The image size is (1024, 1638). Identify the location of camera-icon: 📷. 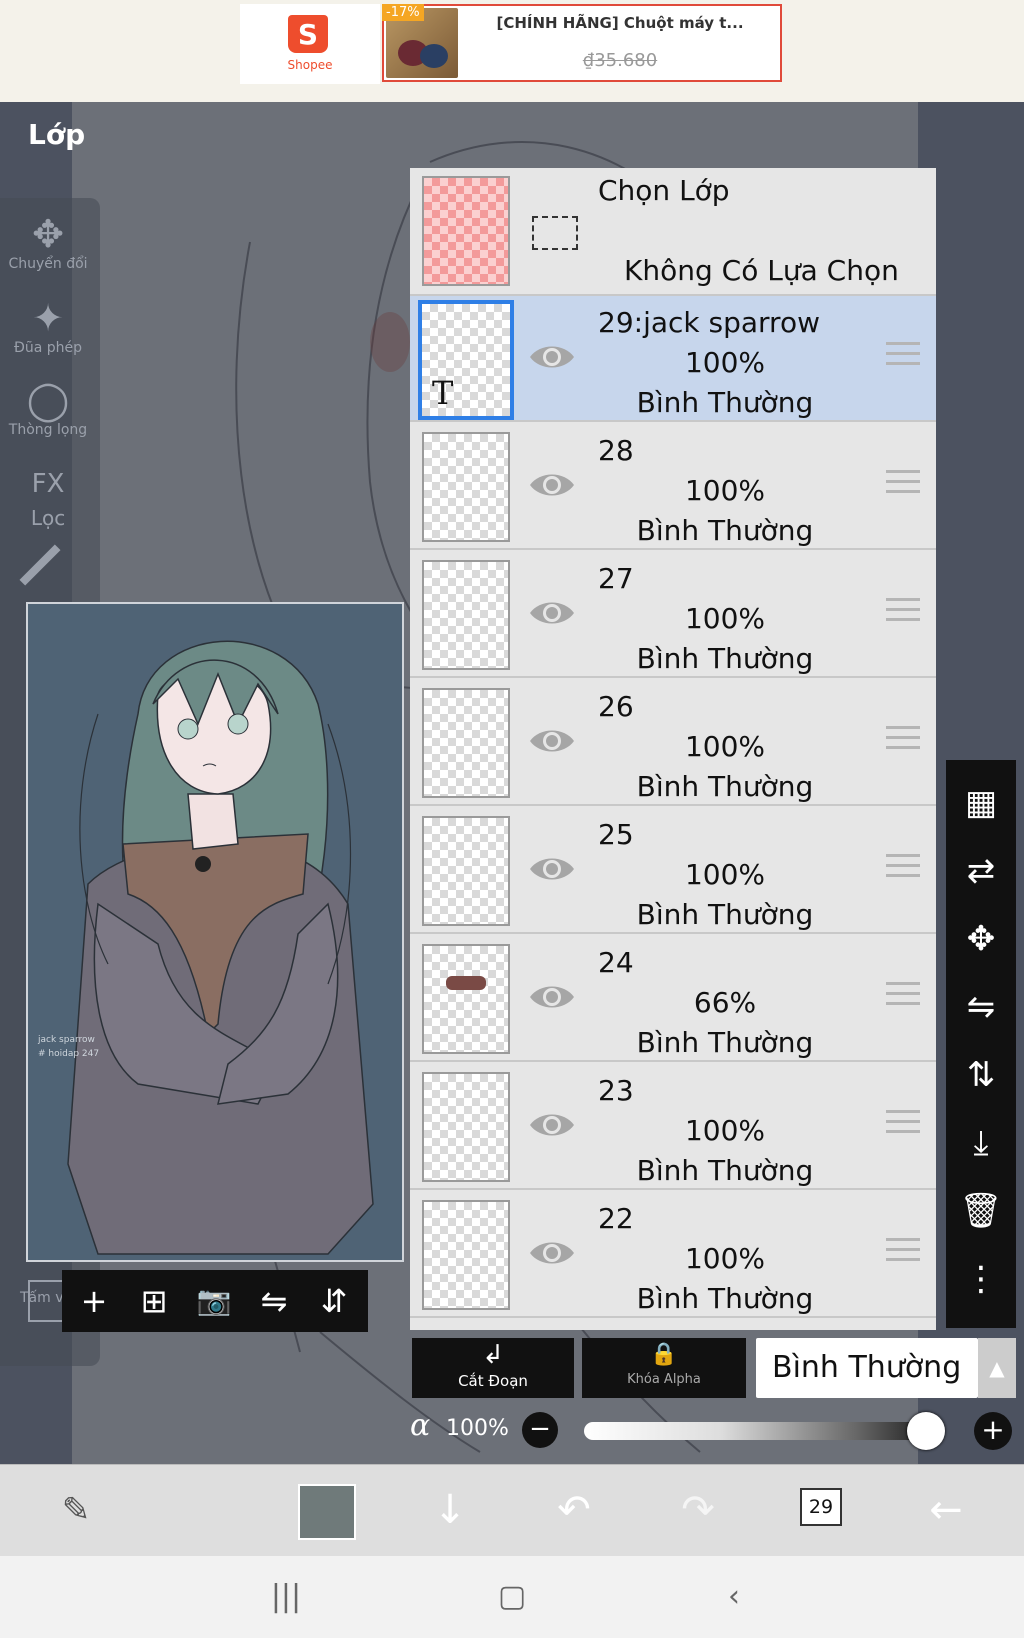
(214, 1301).